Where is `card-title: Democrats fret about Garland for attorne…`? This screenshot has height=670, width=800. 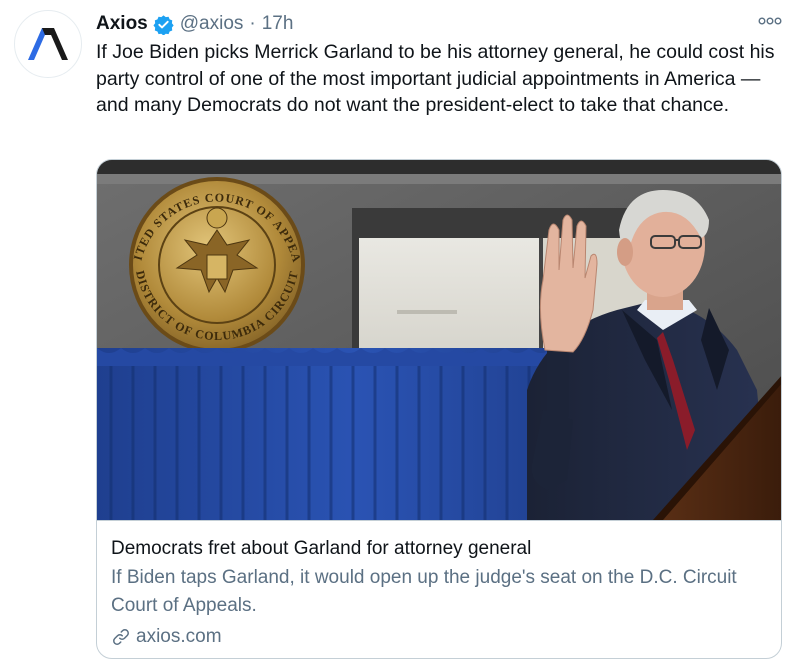
card-title: Democrats fret about Garland for attorne… is located at coordinates (321, 549).